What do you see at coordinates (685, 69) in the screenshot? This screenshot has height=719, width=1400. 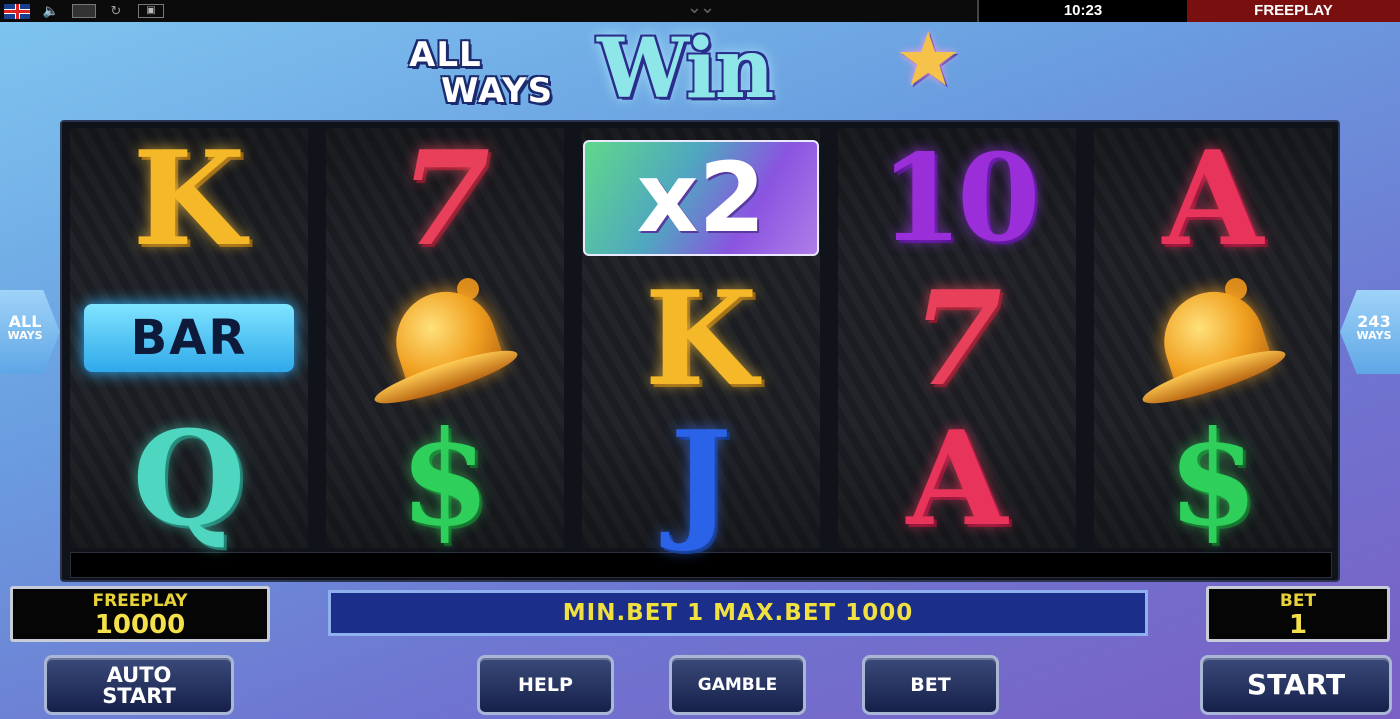 I see `logo-word-win: Win` at bounding box center [685, 69].